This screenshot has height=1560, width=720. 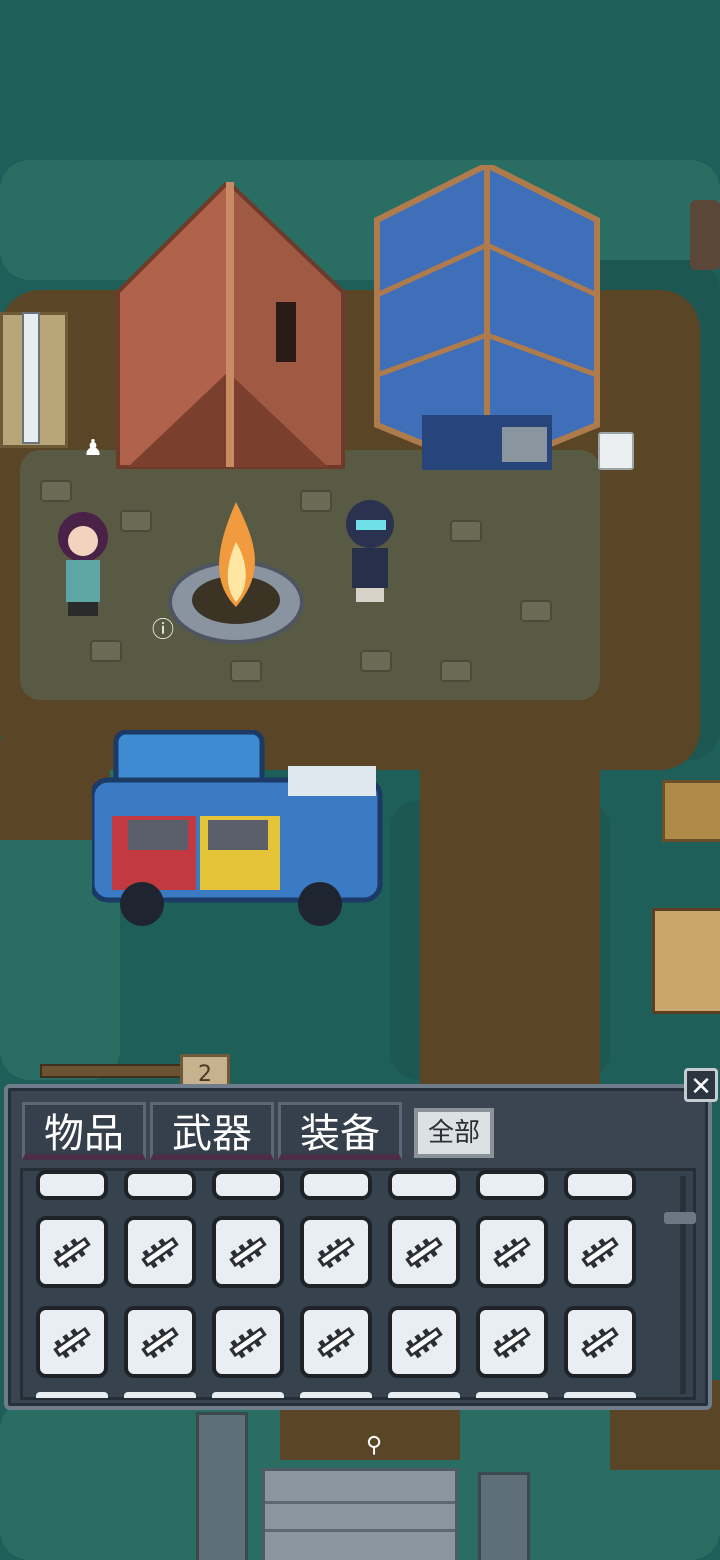 What do you see at coordinates (510, 900) in the screenshot?
I see `dirt-path` at bounding box center [510, 900].